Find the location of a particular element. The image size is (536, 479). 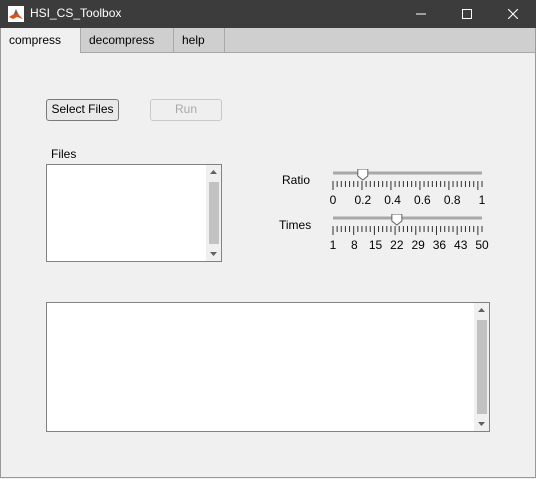

minimize-icon is located at coordinates (421, 14).